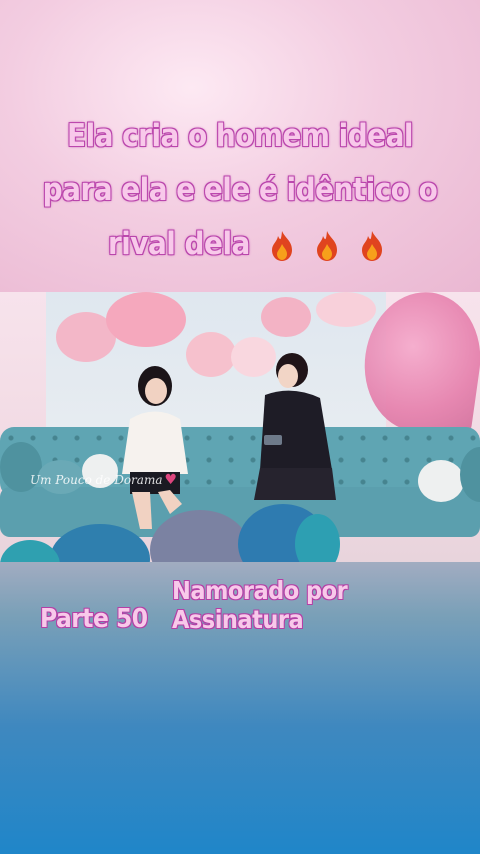 The image size is (480, 854). Describe the element at coordinates (171, 480) in the screenshot. I see `heart-icon: ♥` at that location.